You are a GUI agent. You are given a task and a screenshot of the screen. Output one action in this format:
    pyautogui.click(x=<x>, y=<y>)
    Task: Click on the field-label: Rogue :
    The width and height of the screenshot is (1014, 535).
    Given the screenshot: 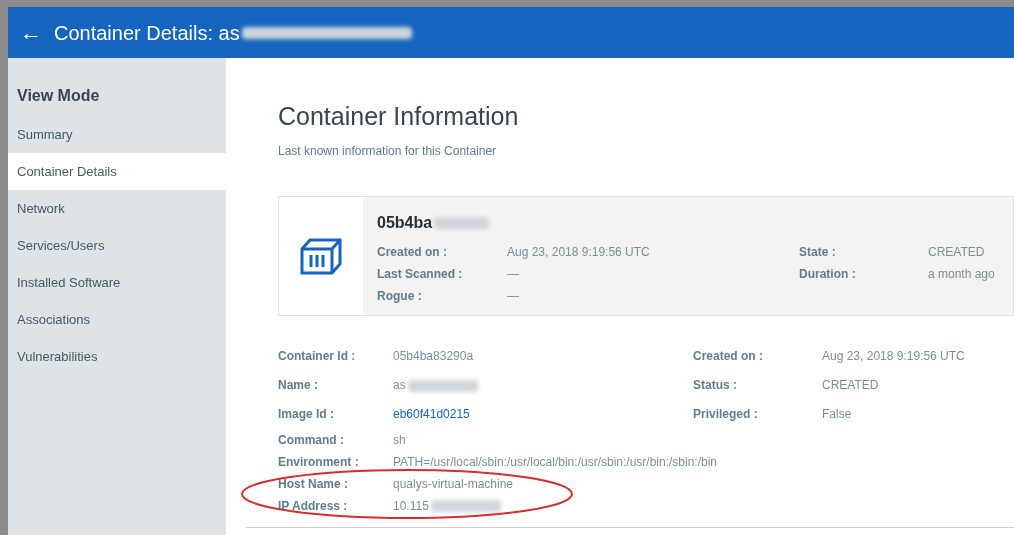 What is the action you would take?
    pyautogui.click(x=400, y=296)
    